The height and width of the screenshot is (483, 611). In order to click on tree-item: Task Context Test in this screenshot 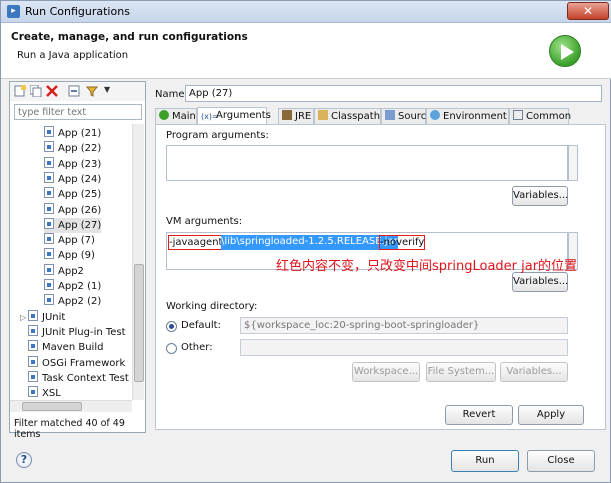, I will do `click(74, 378)`.